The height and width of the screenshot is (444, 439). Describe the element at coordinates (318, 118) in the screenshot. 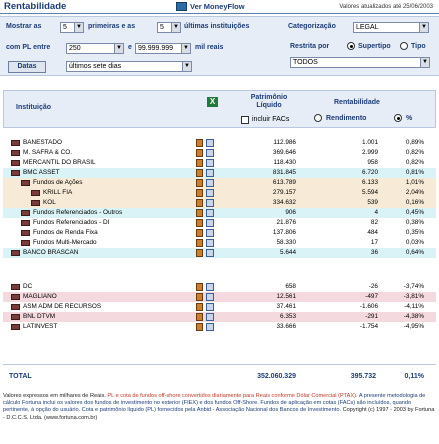

I see `yield-radio` at that location.